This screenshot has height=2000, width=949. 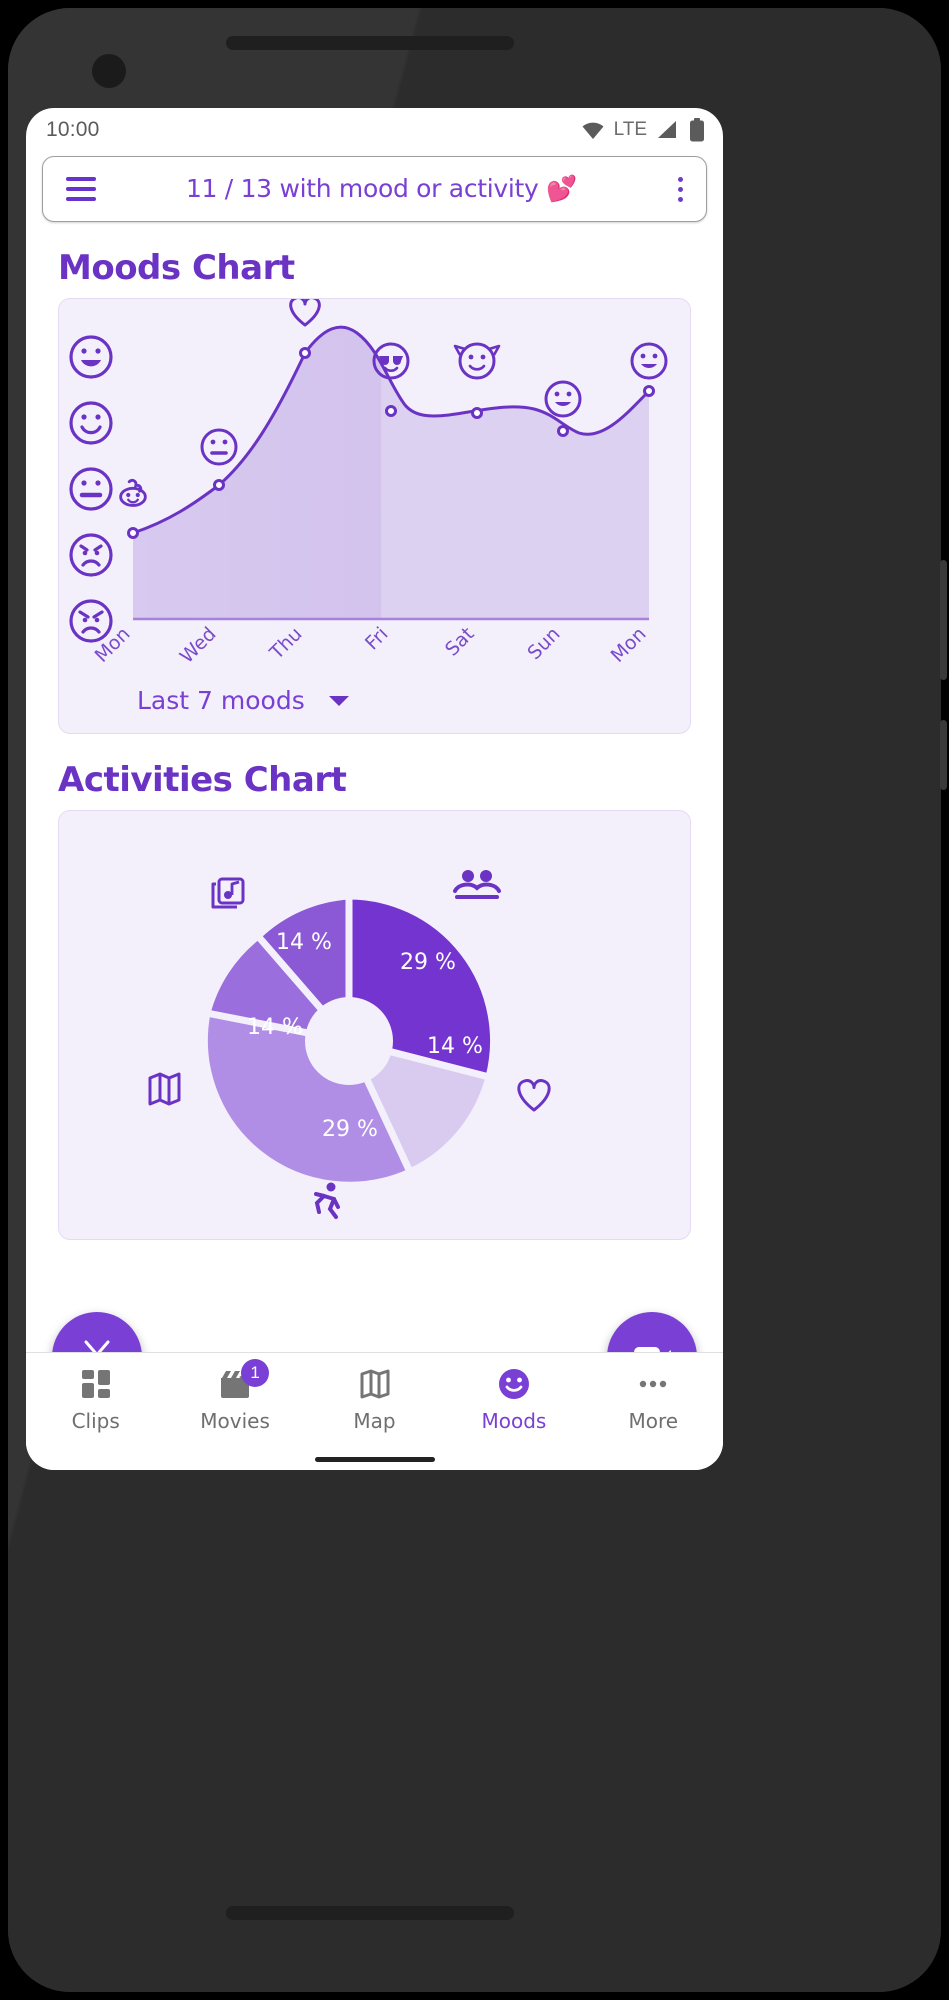 I want to click on ellipsis-icon, so click(x=653, y=1384).